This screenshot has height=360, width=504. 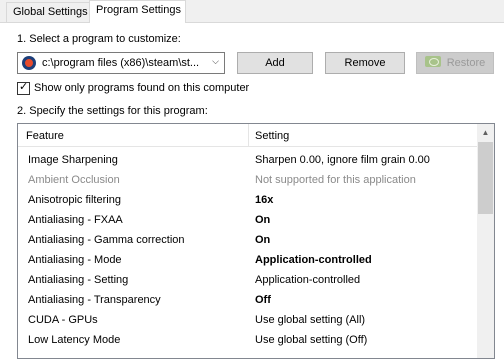 What do you see at coordinates (248, 241) in the screenshot?
I see `table-row: Antialiasing - Gamma correction On` at bounding box center [248, 241].